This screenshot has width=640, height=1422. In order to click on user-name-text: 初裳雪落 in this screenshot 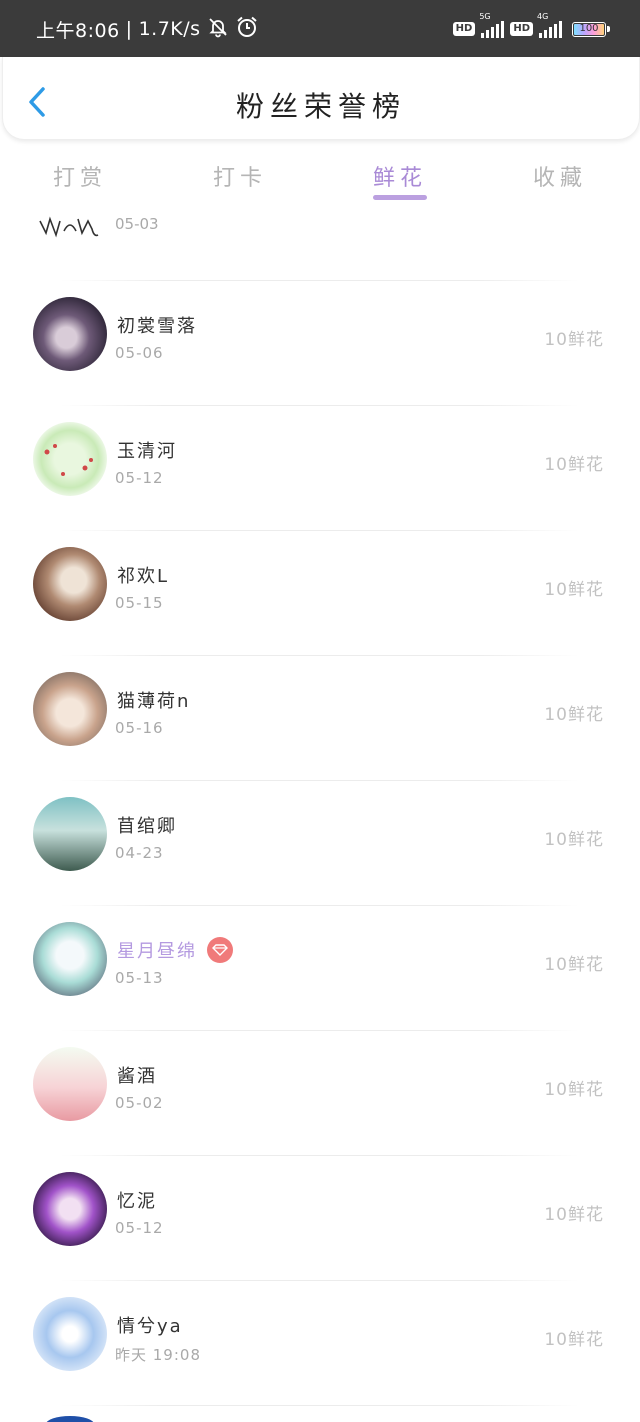, I will do `click(157, 326)`.